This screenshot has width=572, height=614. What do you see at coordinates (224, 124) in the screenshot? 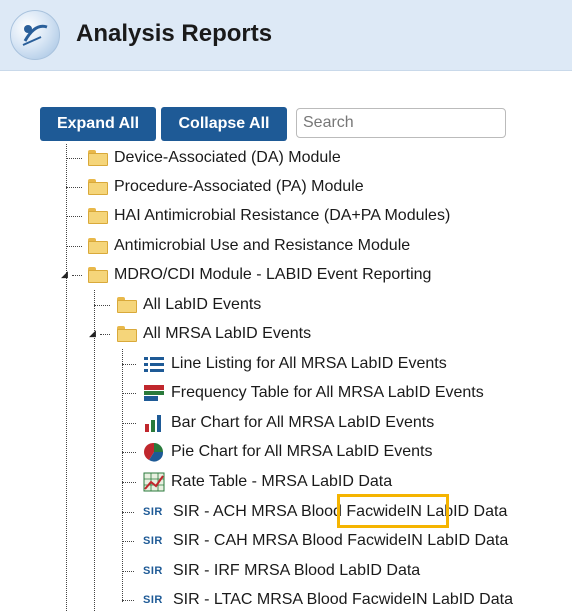
I see `collapse-all-button: Collapse All` at bounding box center [224, 124].